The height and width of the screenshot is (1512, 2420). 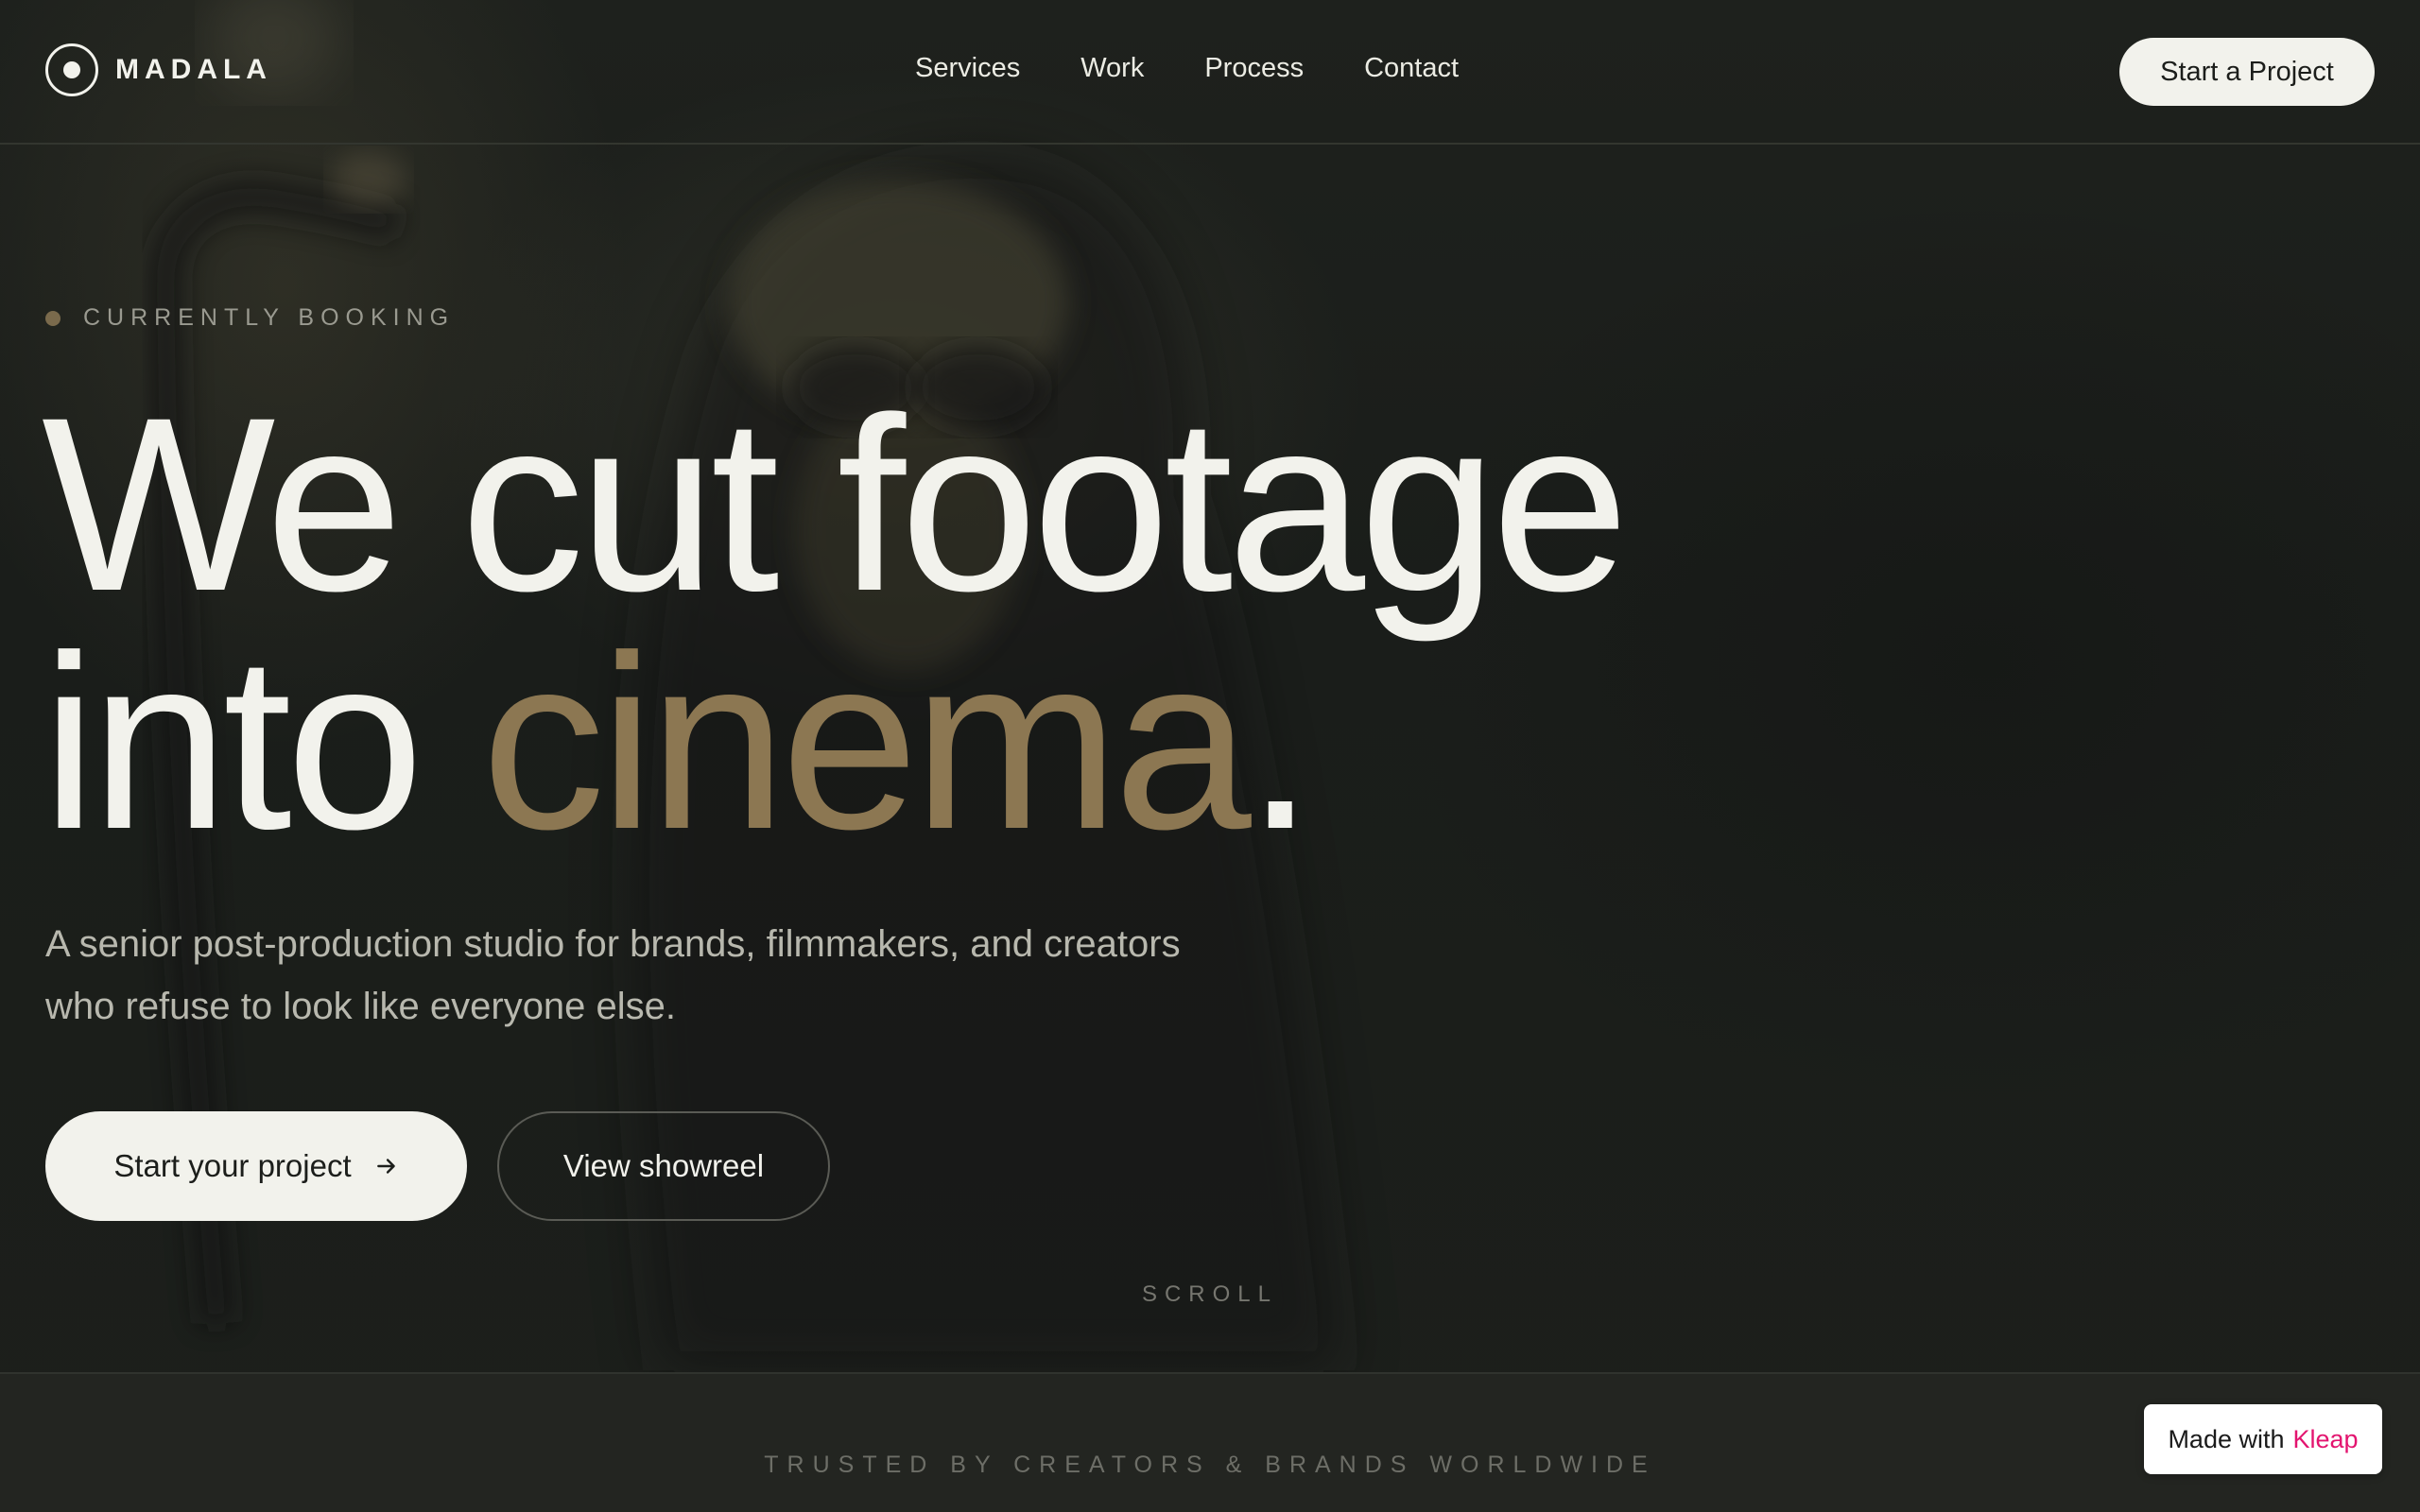 I want to click on trusted-heading: TRUSTED BY CREATORS & BRANDS WORLDWIDE, so click(x=1210, y=1465).